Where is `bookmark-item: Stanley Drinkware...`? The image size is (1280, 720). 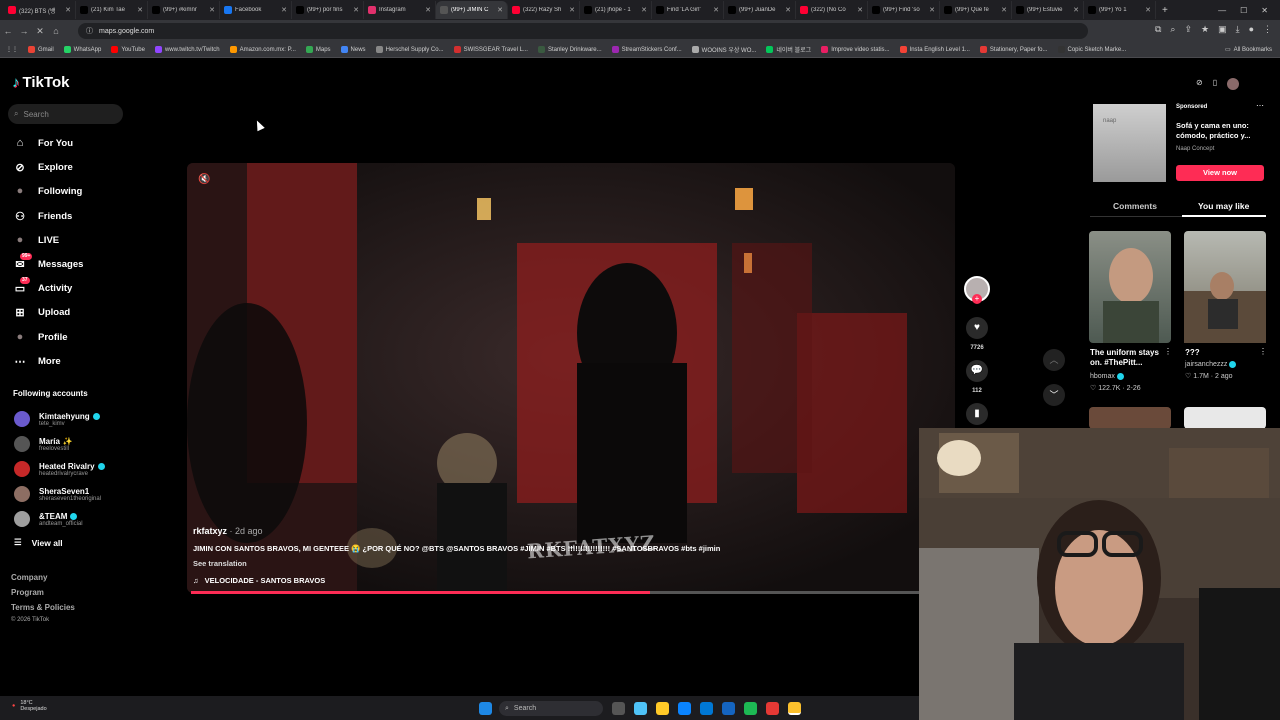 bookmark-item: Stanley Drinkware... is located at coordinates (569, 49).